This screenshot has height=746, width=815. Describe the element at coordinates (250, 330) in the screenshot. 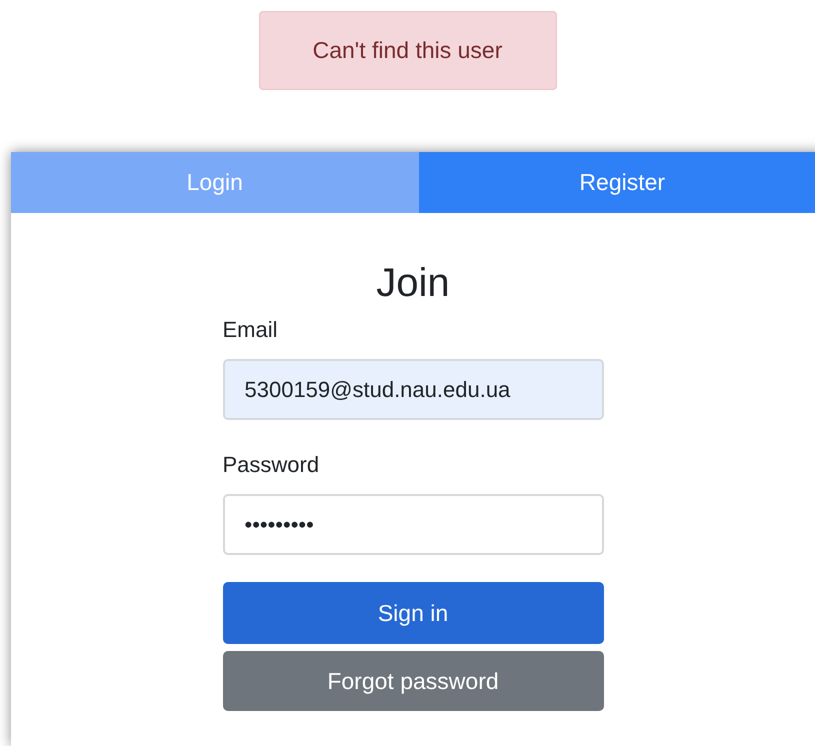

I see `field-label: Email` at that location.